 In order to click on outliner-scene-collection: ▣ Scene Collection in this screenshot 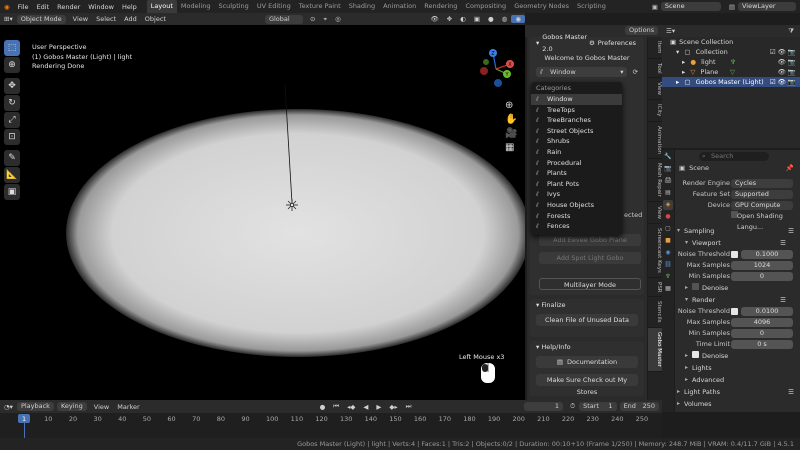, I will do `click(731, 42)`.